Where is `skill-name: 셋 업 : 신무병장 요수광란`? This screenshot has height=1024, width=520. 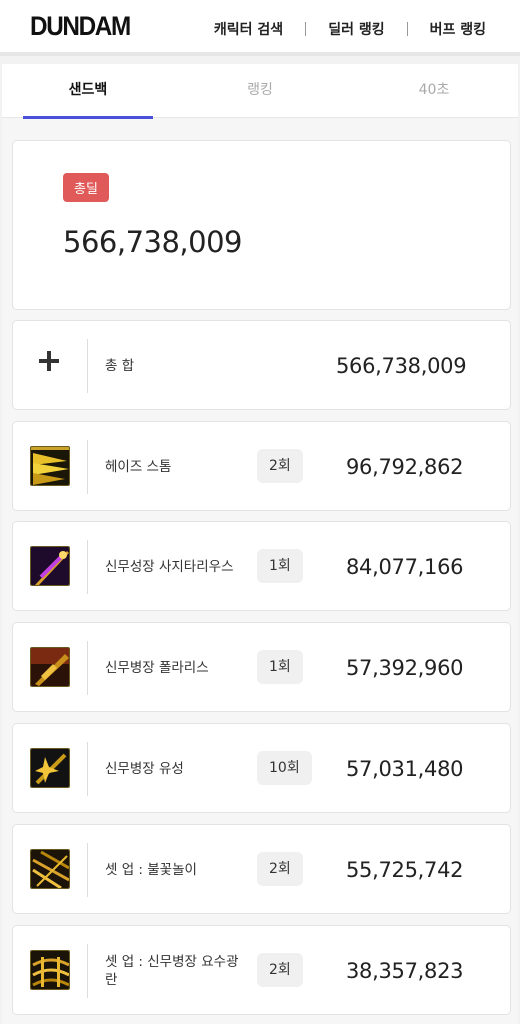
skill-name: 셋 업 : 신무병장 요수광란 is located at coordinates (172, 971).